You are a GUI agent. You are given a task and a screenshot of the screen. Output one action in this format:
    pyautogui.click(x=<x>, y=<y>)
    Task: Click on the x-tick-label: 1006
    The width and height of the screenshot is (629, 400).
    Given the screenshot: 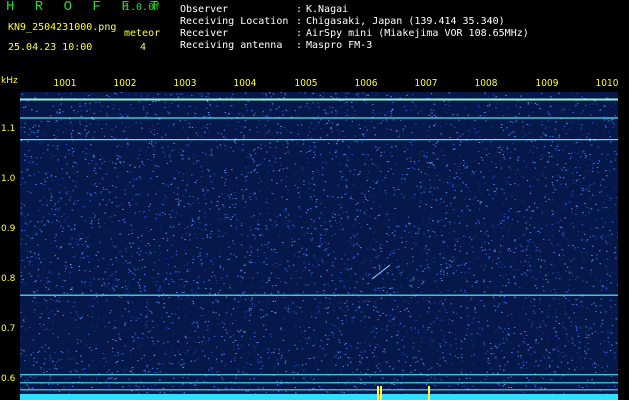 What is the action you would take?
    pyautogui.click(x=366, y=83)
    